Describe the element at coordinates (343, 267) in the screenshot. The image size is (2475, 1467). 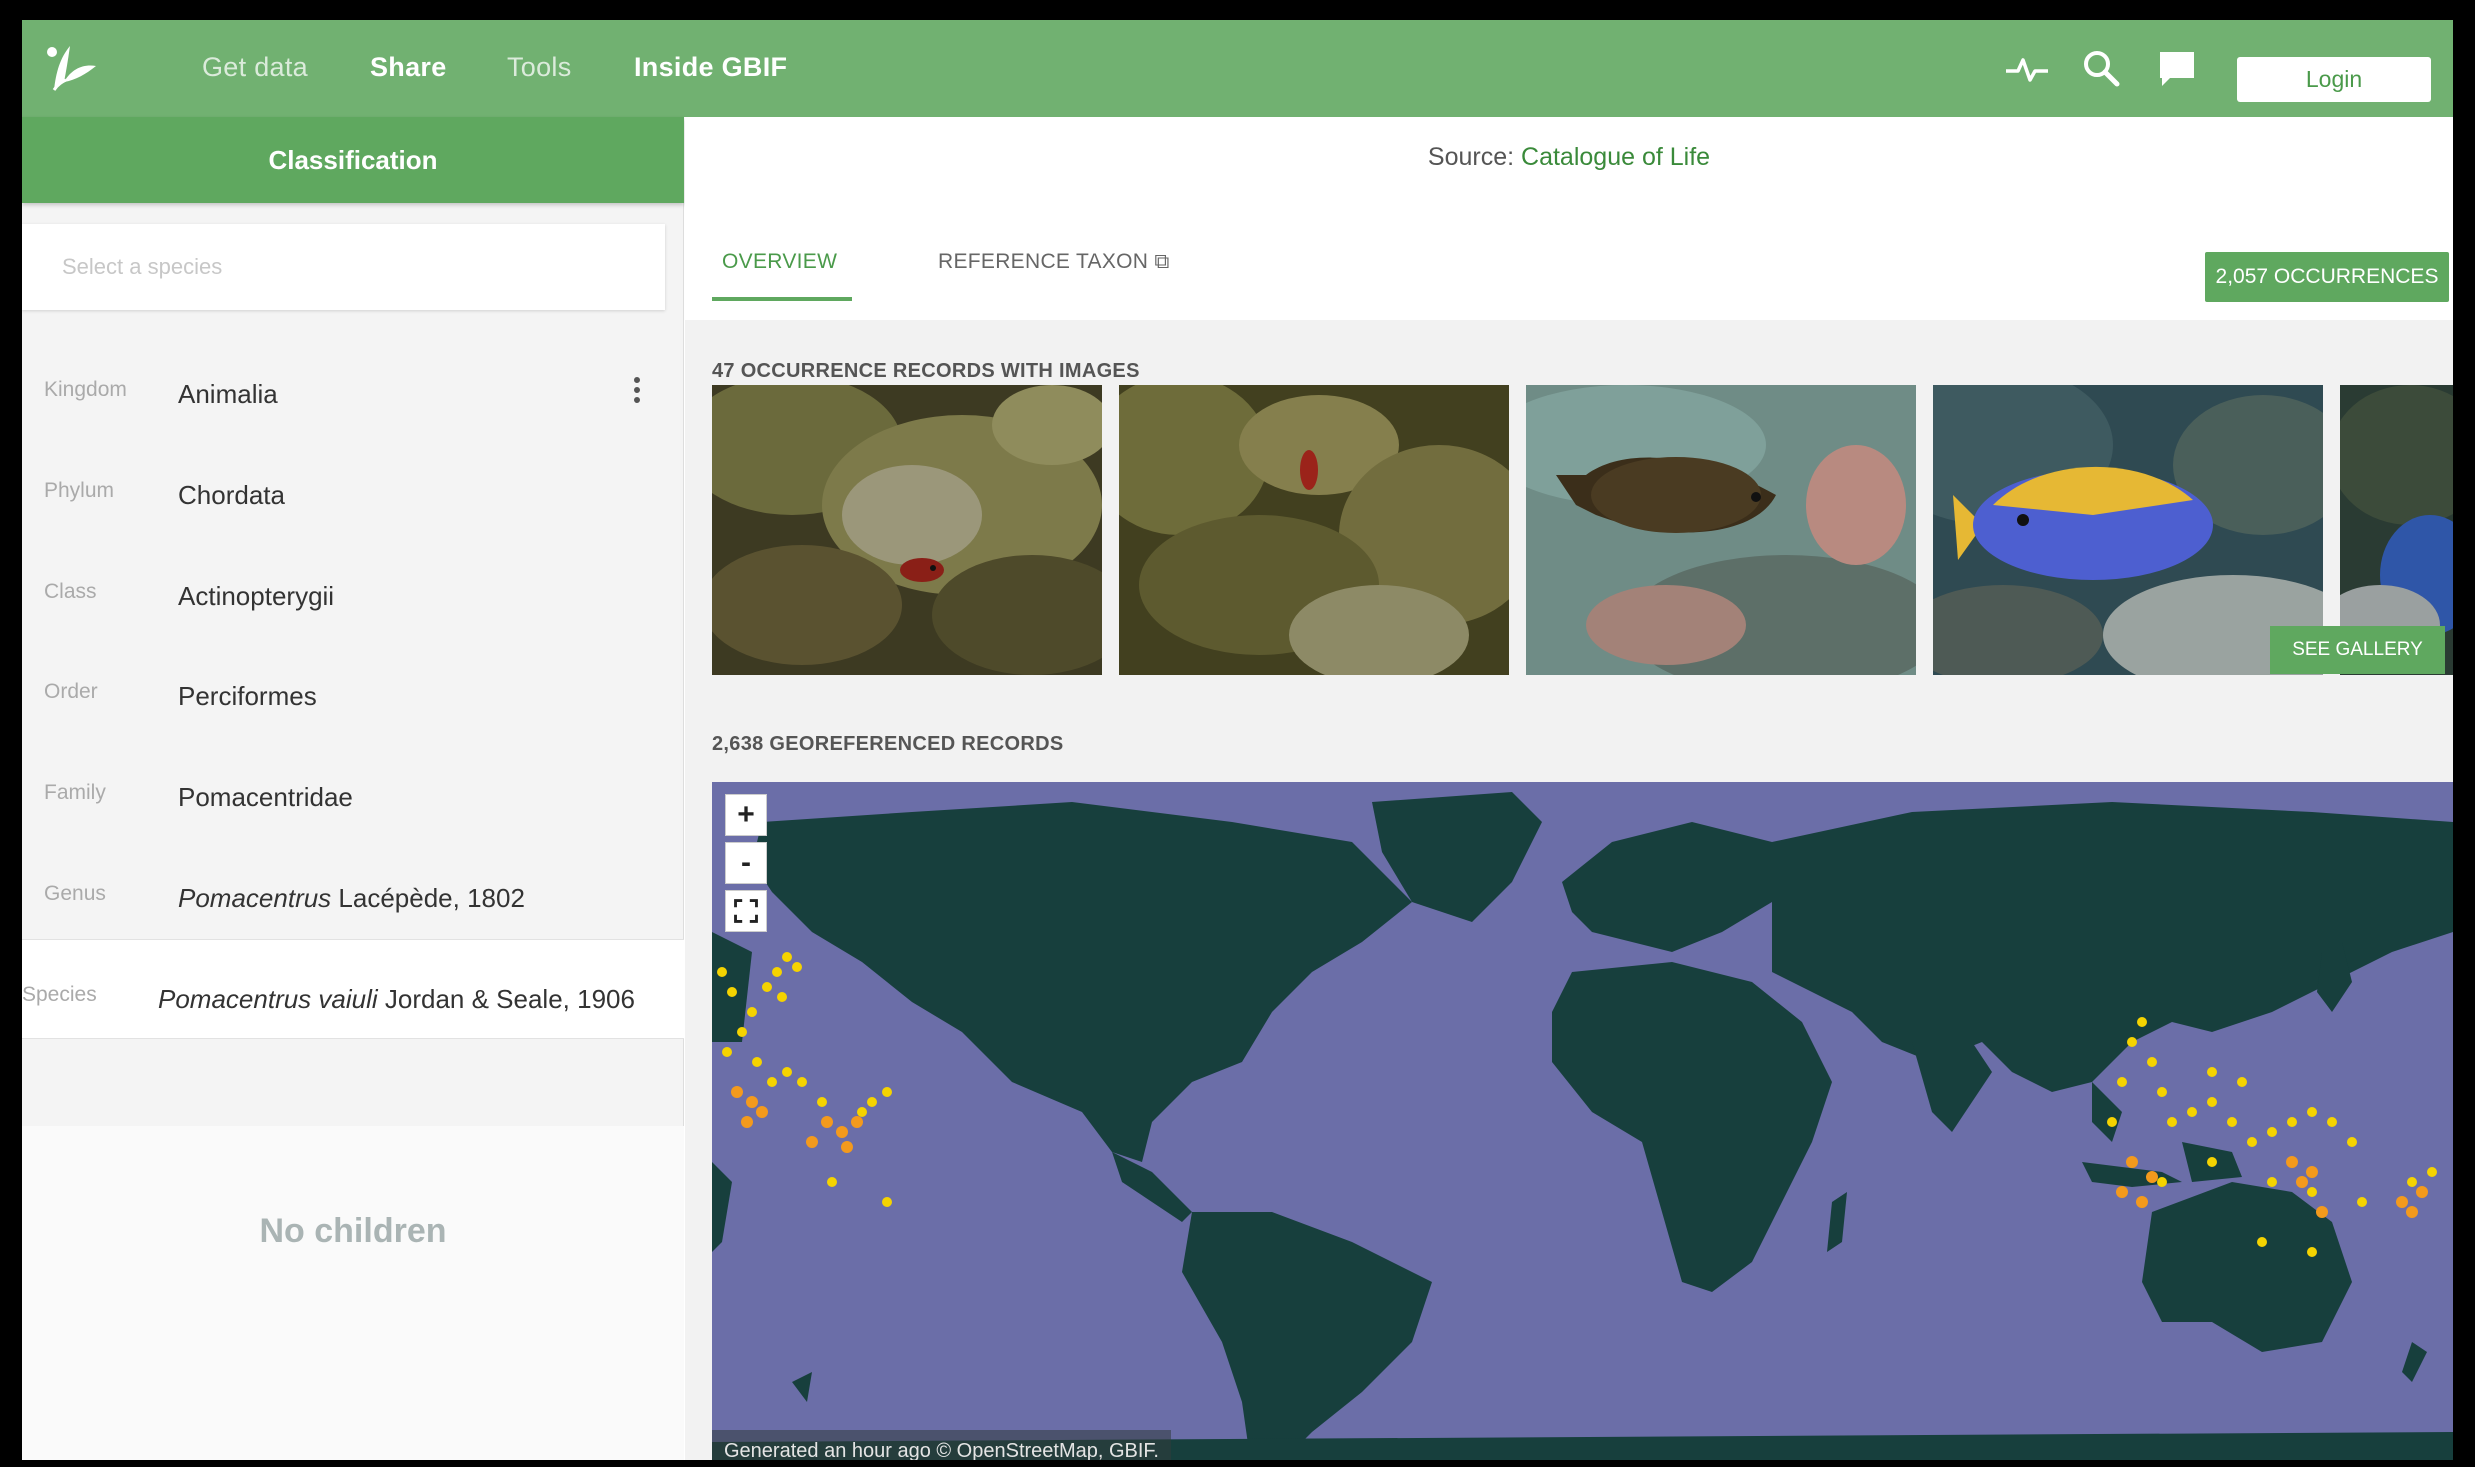
I see `species-search-input` at that location.